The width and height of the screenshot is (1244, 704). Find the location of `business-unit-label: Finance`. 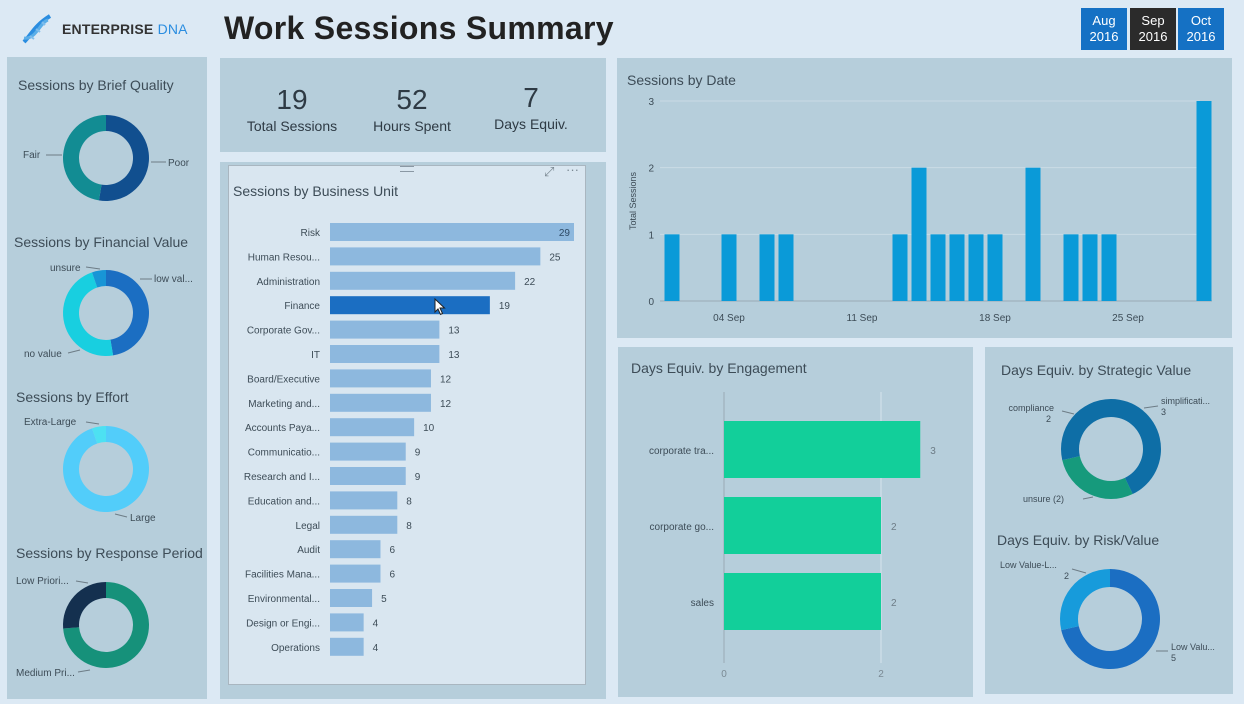

business-unit-label: Finance is located at coordinates (302, 306).